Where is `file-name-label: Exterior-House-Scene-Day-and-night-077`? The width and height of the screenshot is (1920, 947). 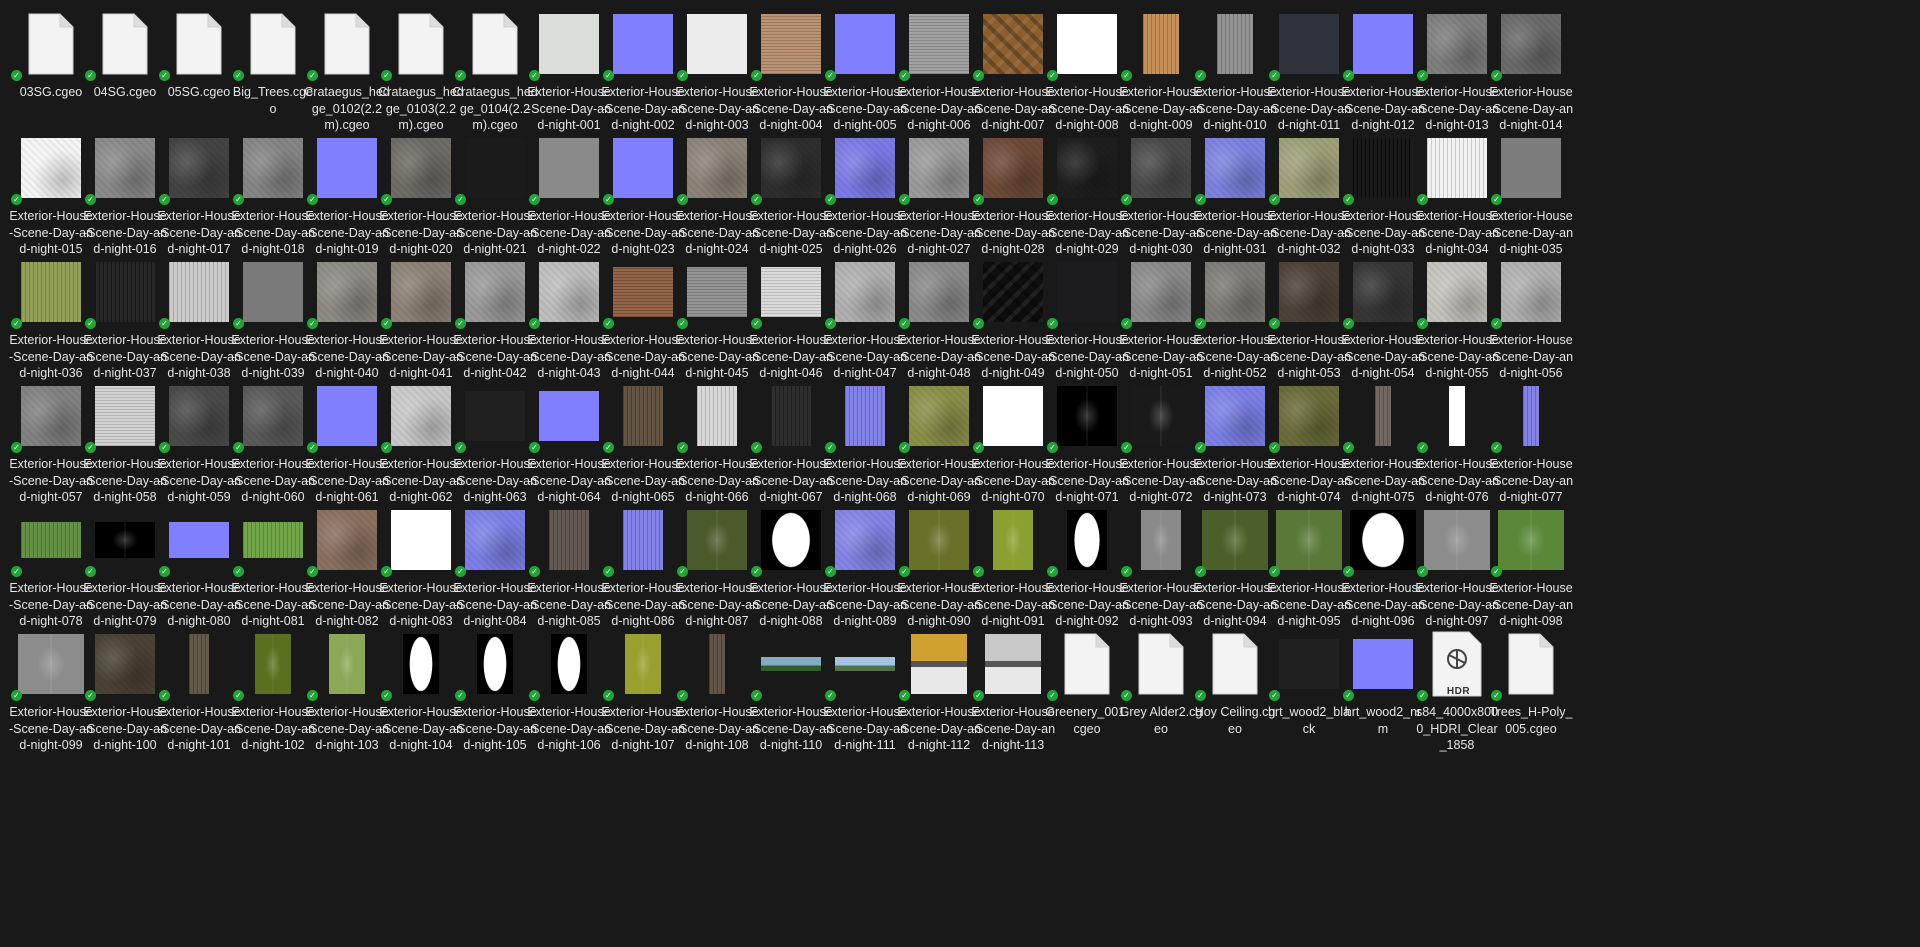
file-name-label: Exterior-House-Scene-Day-and-night-077 is located at coordinates (1531, 480).